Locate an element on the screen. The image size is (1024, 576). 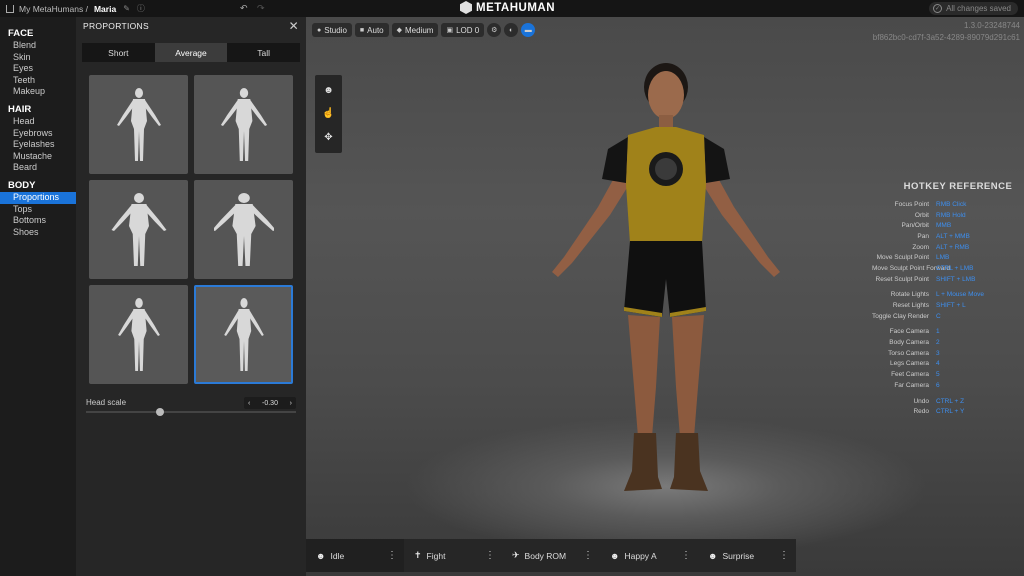
hotkey-key: 6 is located at coordinates (938, 385).